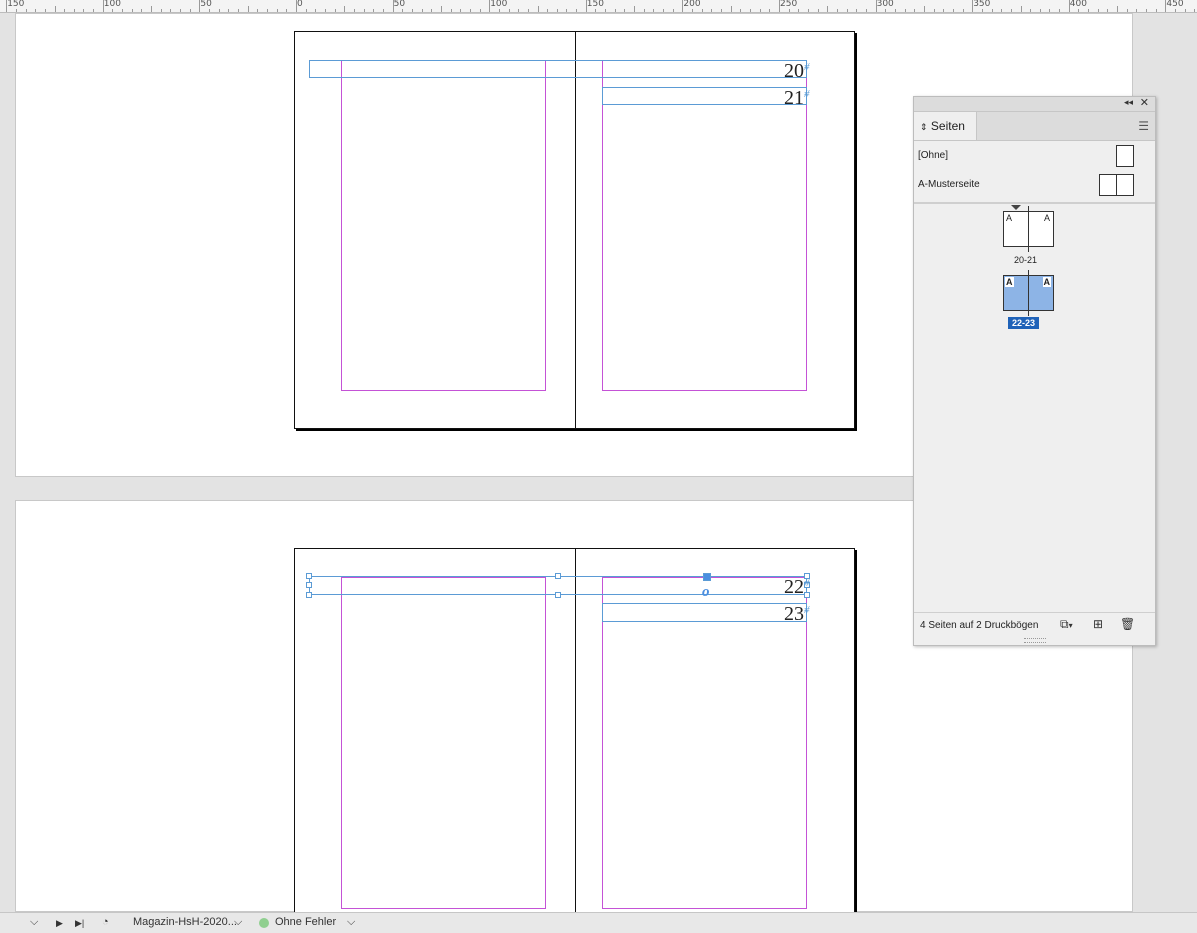 The height and width of the screenshot is (933, 1197). Describe the element at coordinates (238, 922) in the screenshot. I see `document-dropdown-chevron-icon: ⌵` at that location.